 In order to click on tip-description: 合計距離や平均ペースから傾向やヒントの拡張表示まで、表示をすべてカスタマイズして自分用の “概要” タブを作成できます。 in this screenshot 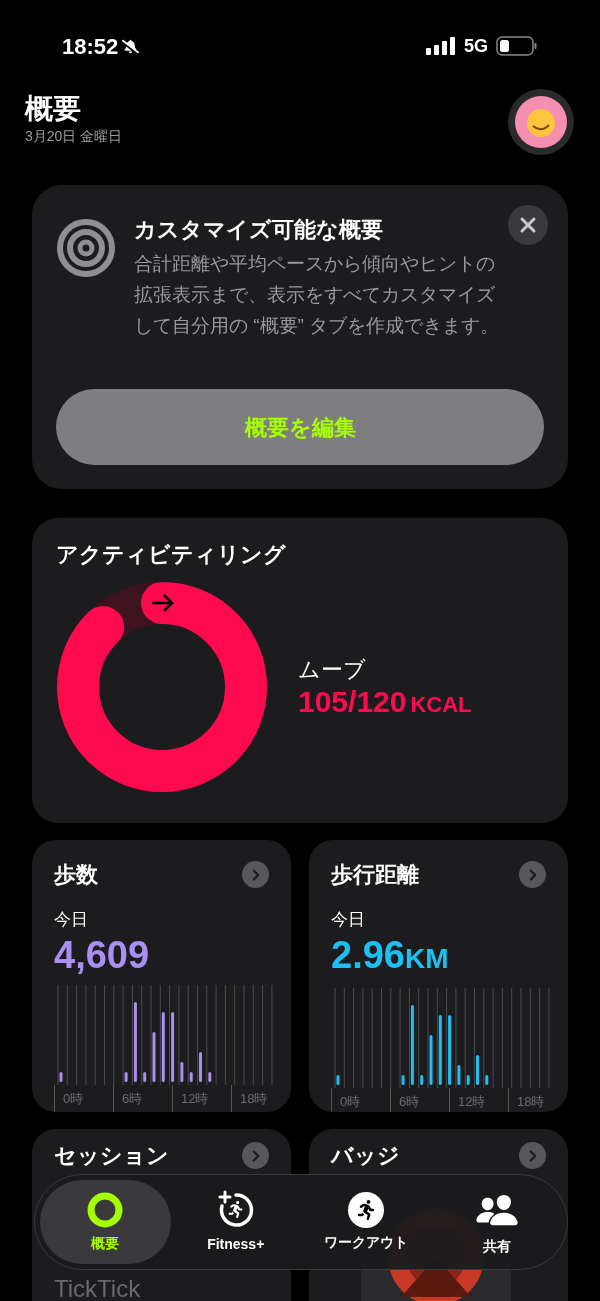, I will do `click(317, 295)`.